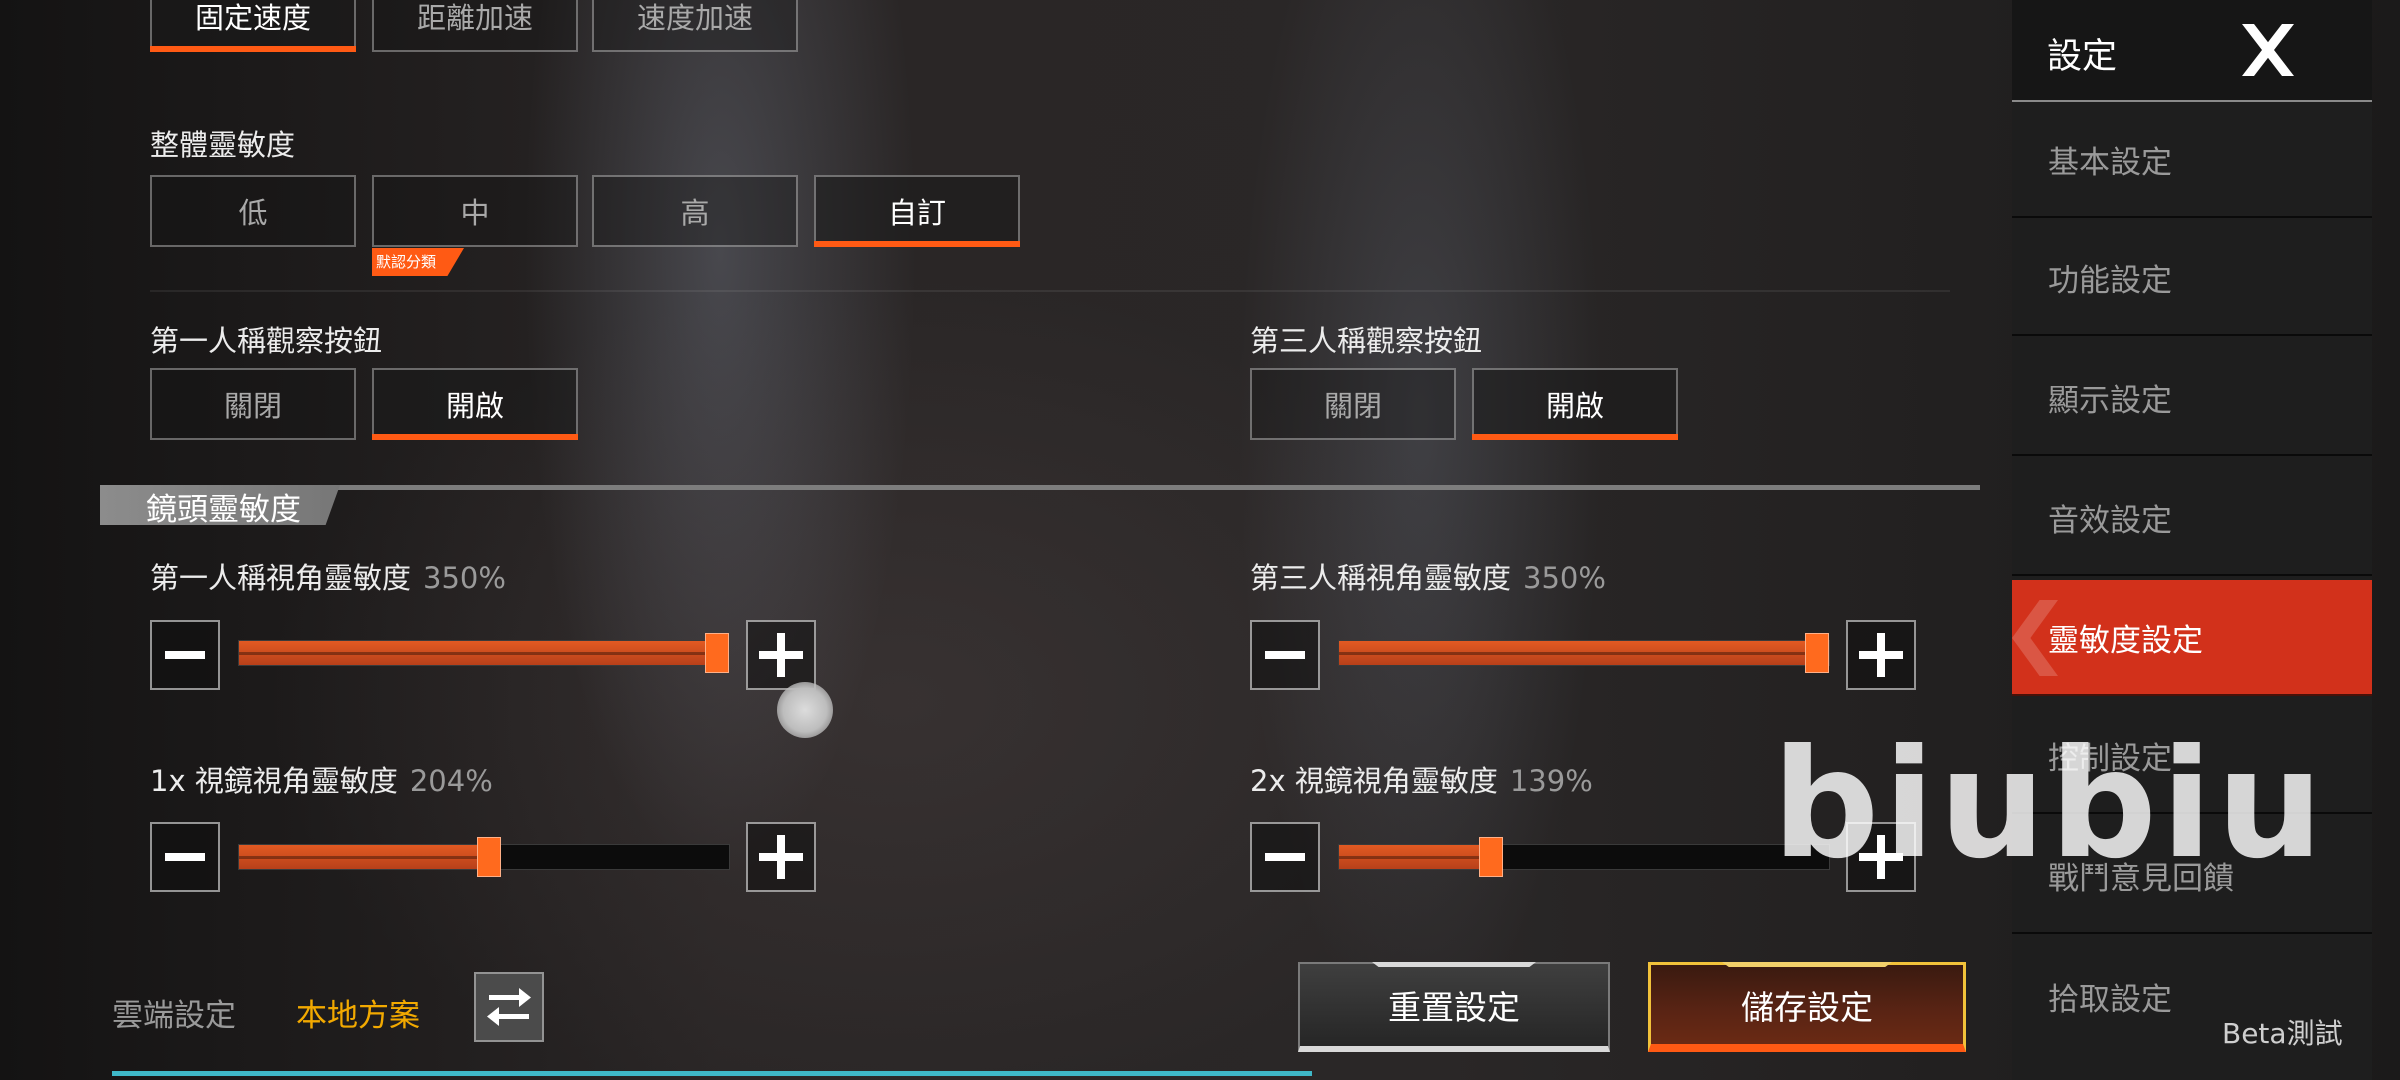 The width and height of the screenshot is (2400, 1080). I want to click on tp-plus-button, so click(1881, 655).